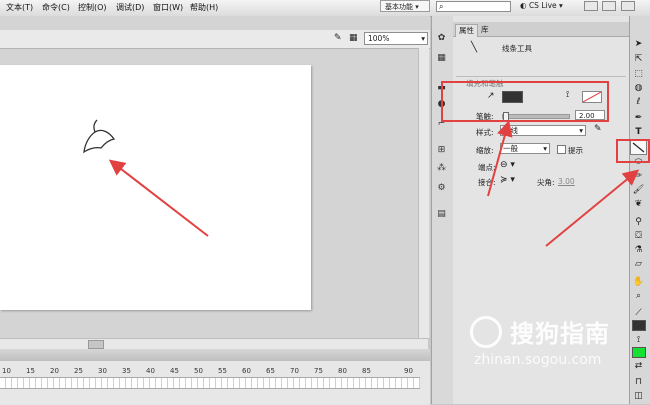  What do you see at coordinates (575, 150) in the screenshot?
I see `hint-label: 提示` at bounding box center [575, 150].